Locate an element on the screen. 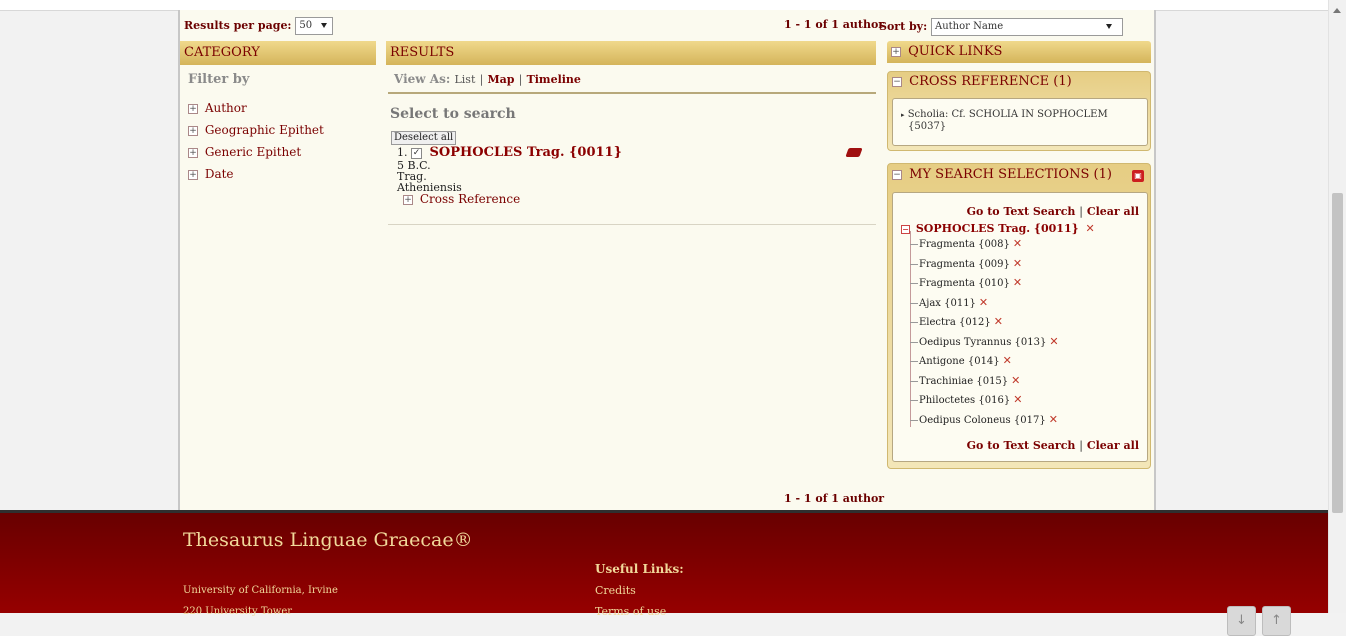 The width and height of the screenshot is (1346, 636). tree-work-item: Trachiniae {015} ✕ is located at coordinates (984, 381).